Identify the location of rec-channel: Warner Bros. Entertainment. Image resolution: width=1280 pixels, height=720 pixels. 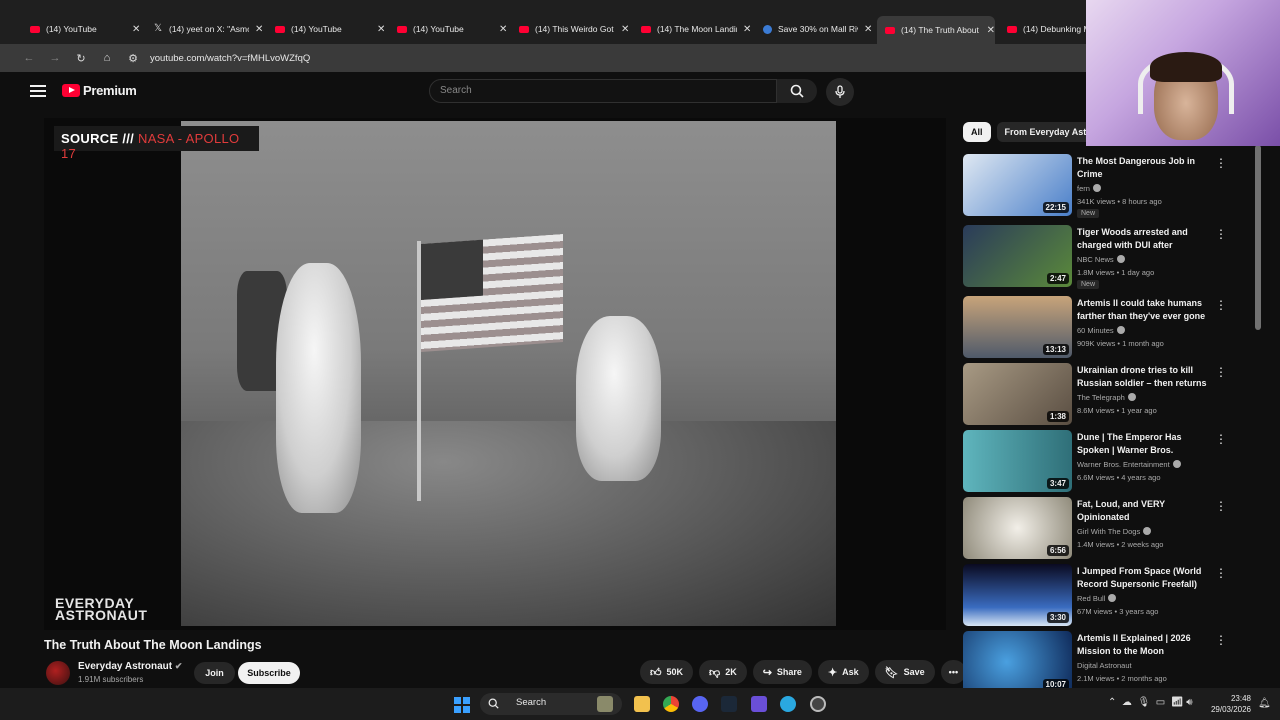
(1129, 464).